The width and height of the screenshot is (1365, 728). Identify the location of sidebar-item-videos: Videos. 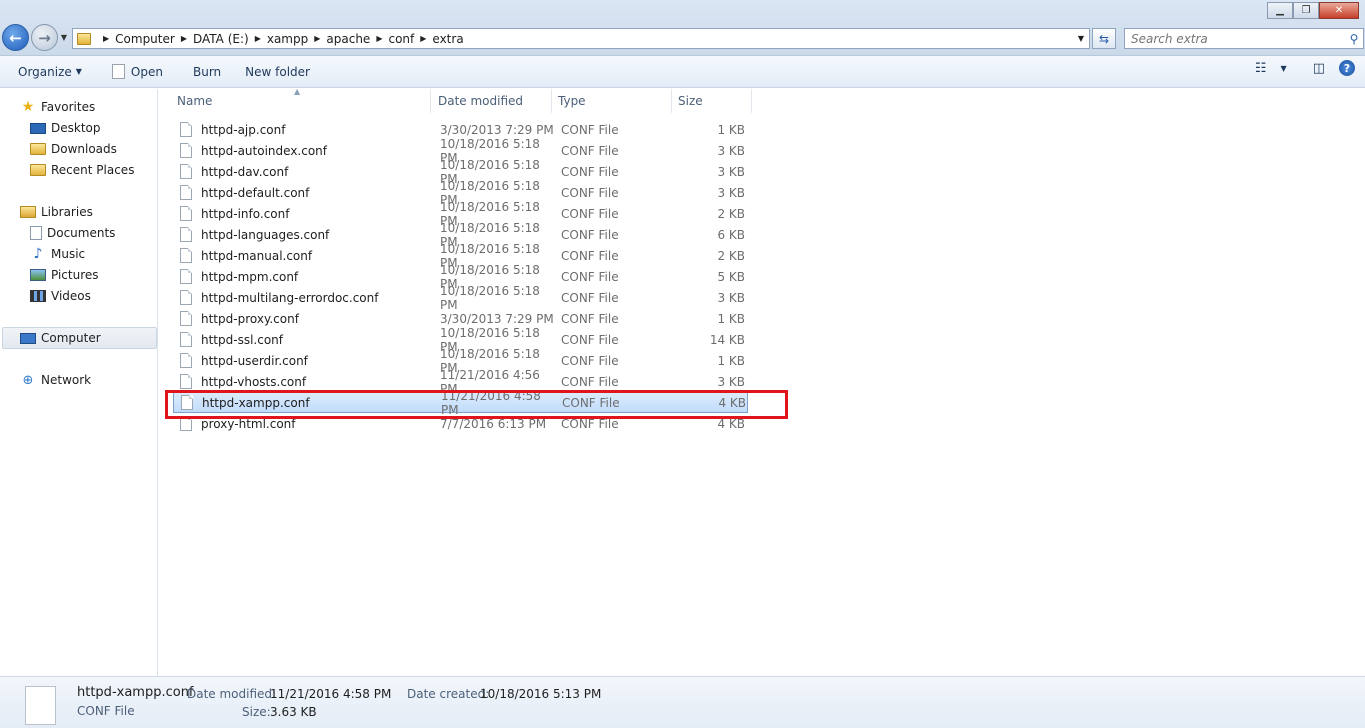
(60, 296).